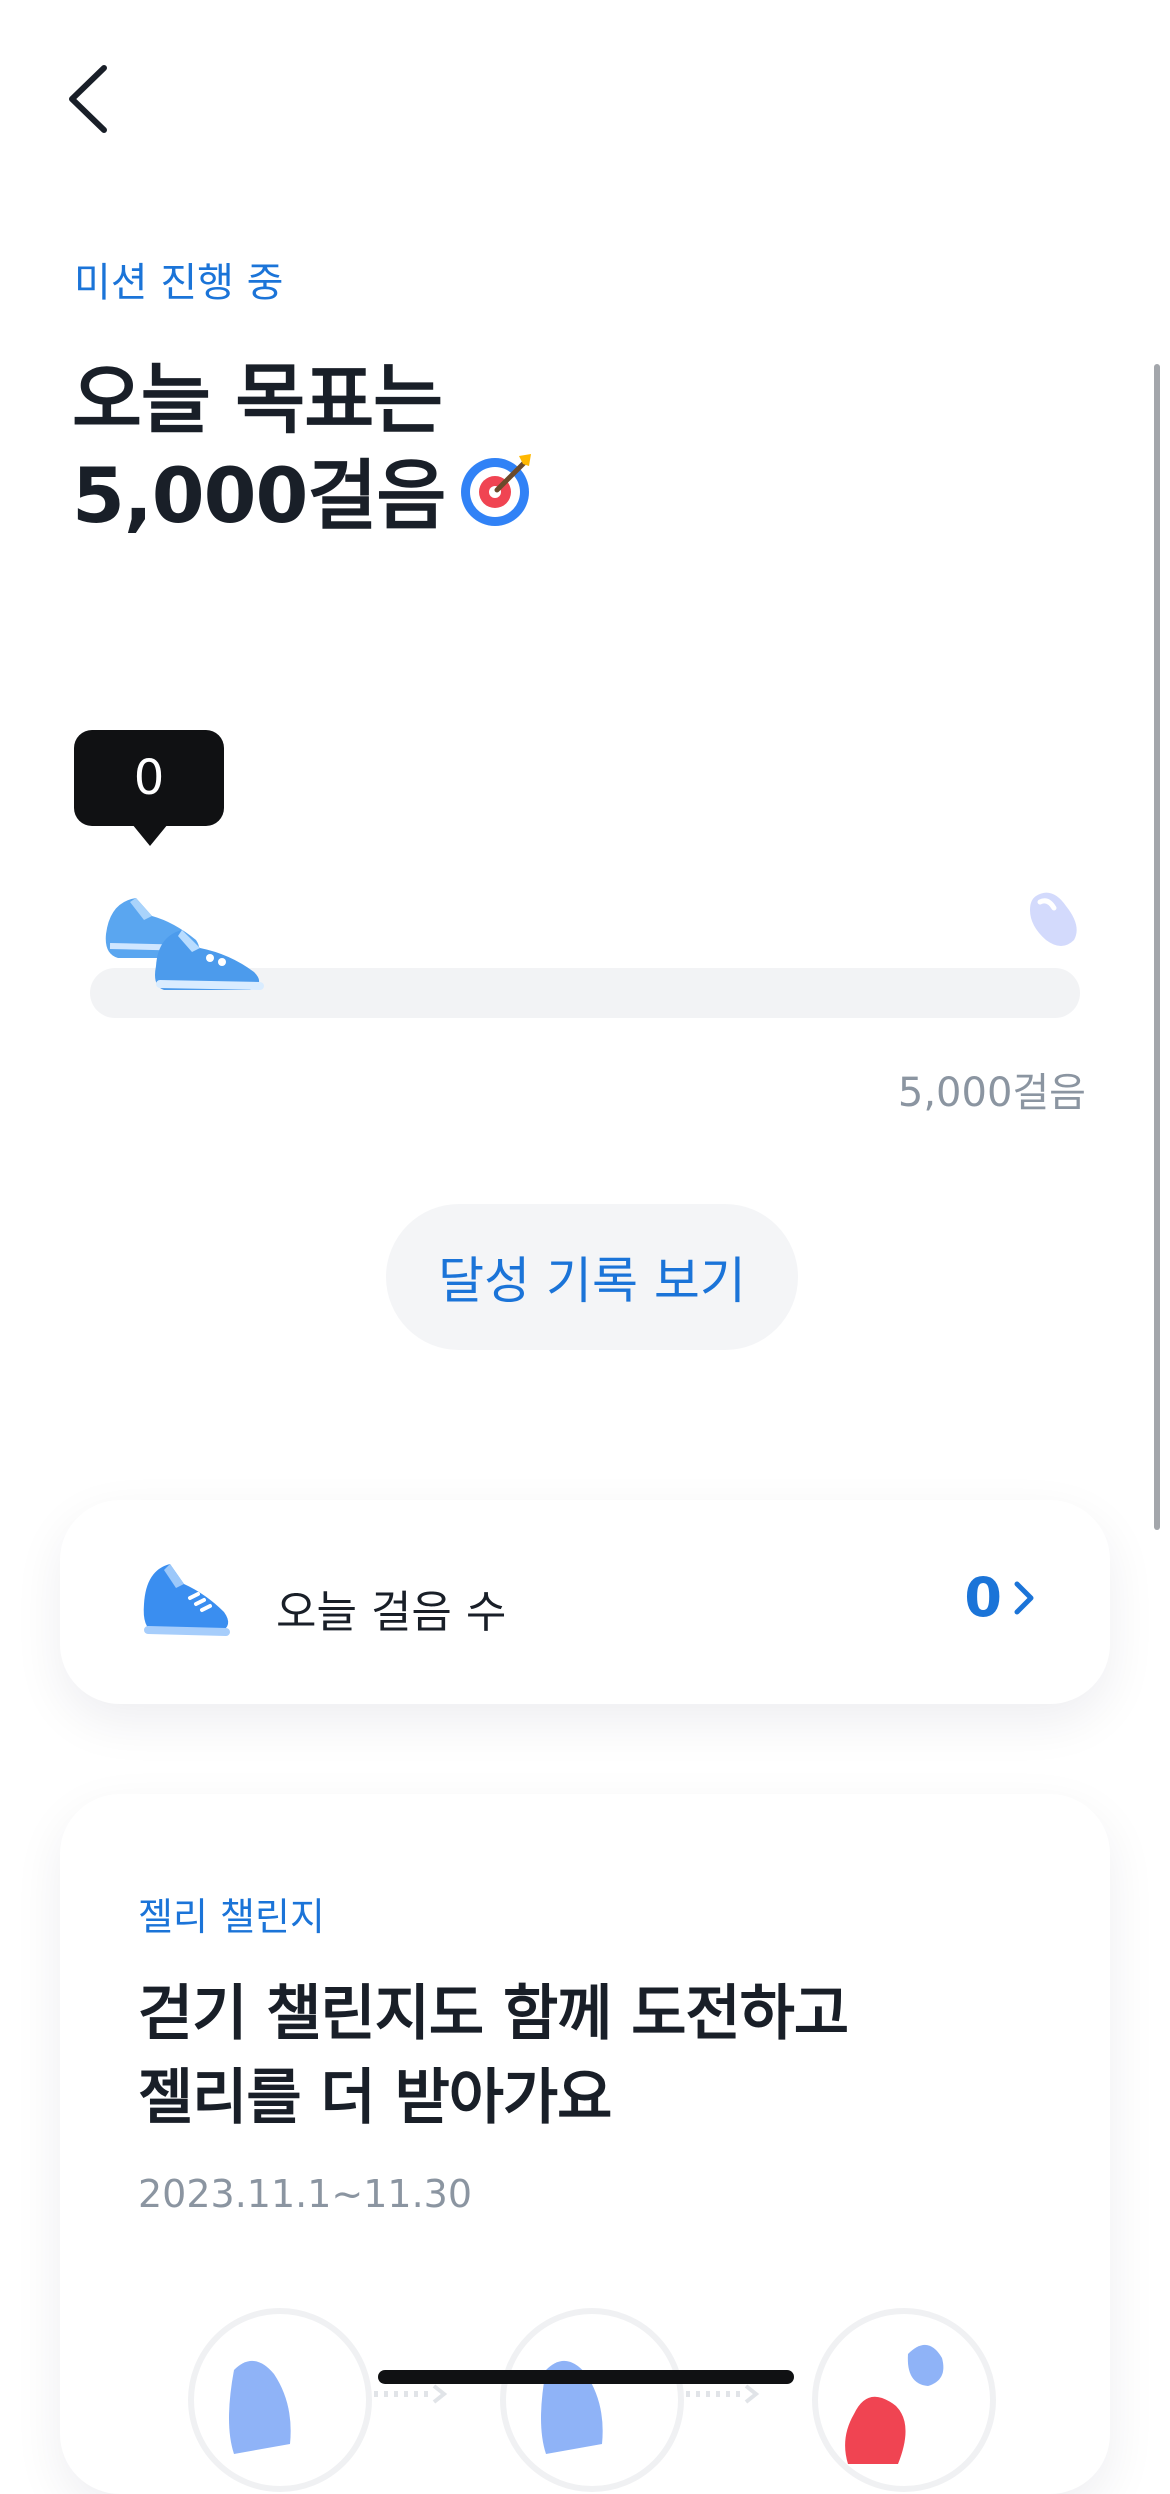 This screenshot has height=2494, width=1170. I want to click on goal-steps-label: 5,000걸음, so click(991, 1093).